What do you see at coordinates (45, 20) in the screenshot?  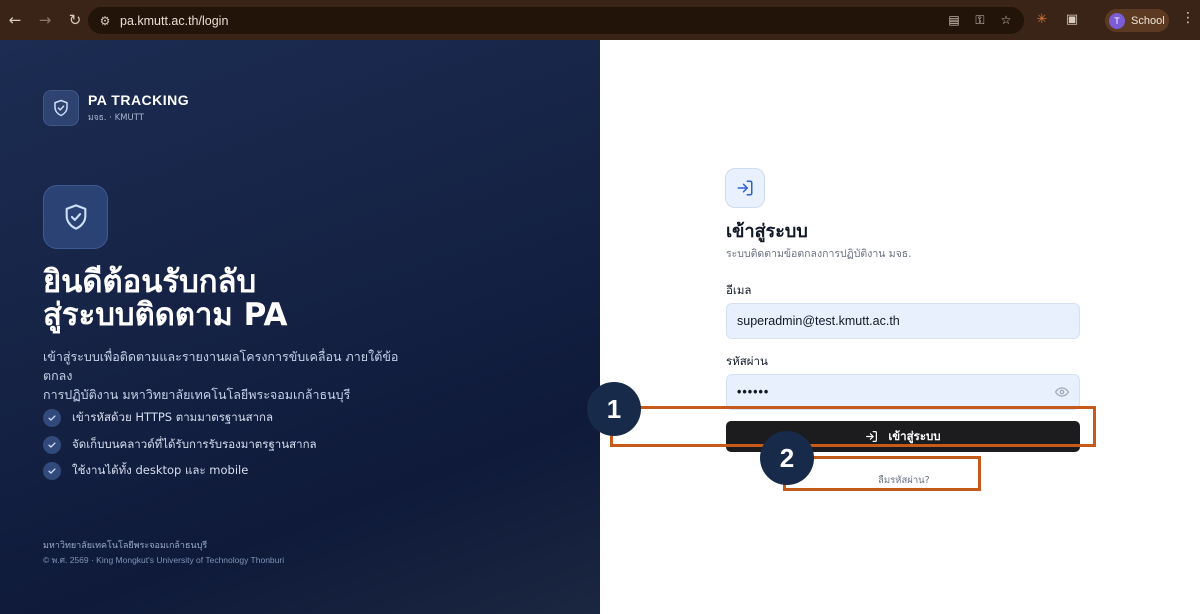 I see `forward-icon: →` at bounding box center [45, 20].